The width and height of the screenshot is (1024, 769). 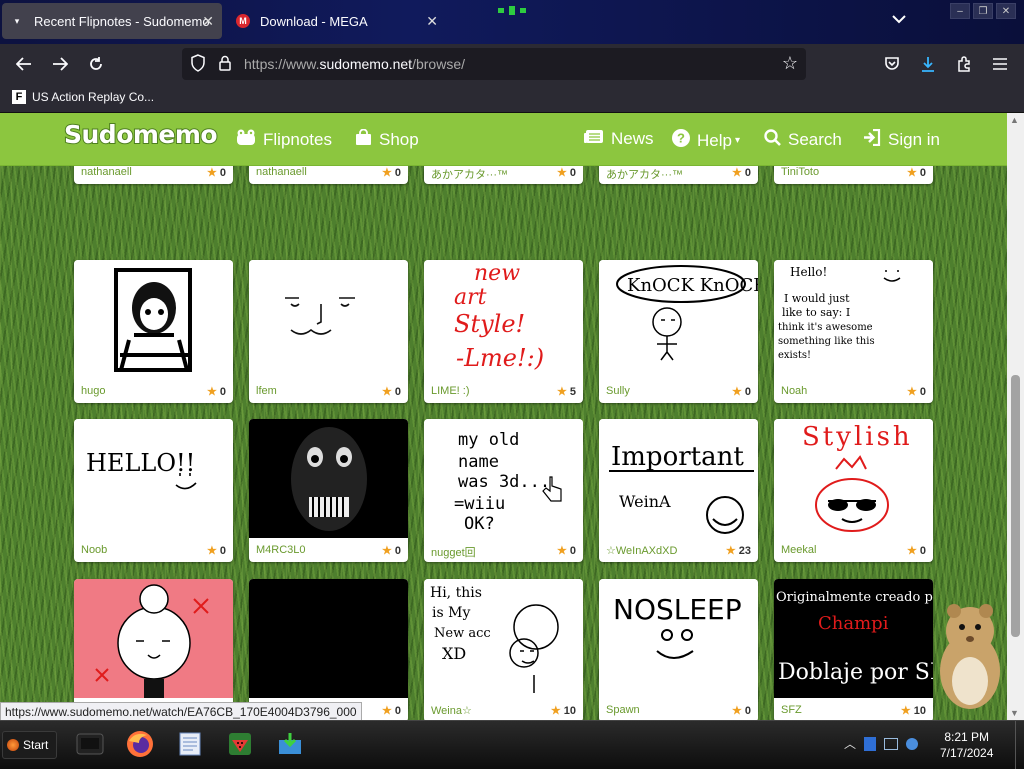 What do you see at coordinates (140, 744) in the screenshot?
I see `taskbar-app-firefox` at bounding box center [140, 744].